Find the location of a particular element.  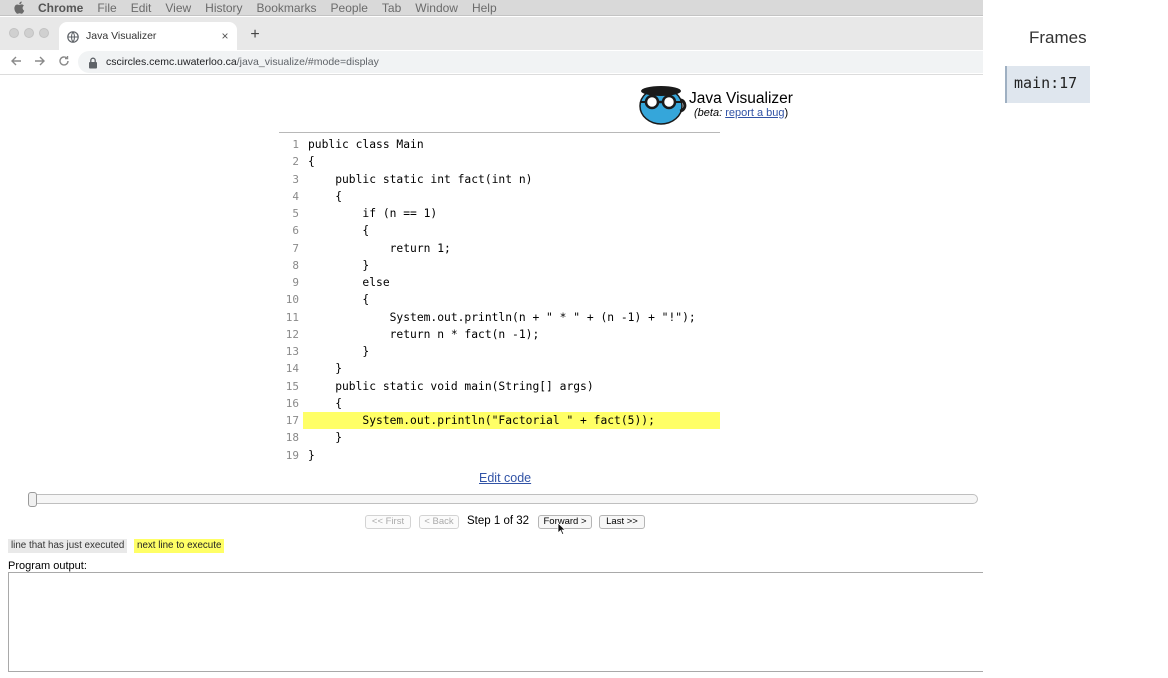

url-host: cscircles.cemc.uwaterloo.ca is located at coordinates (171, 62).